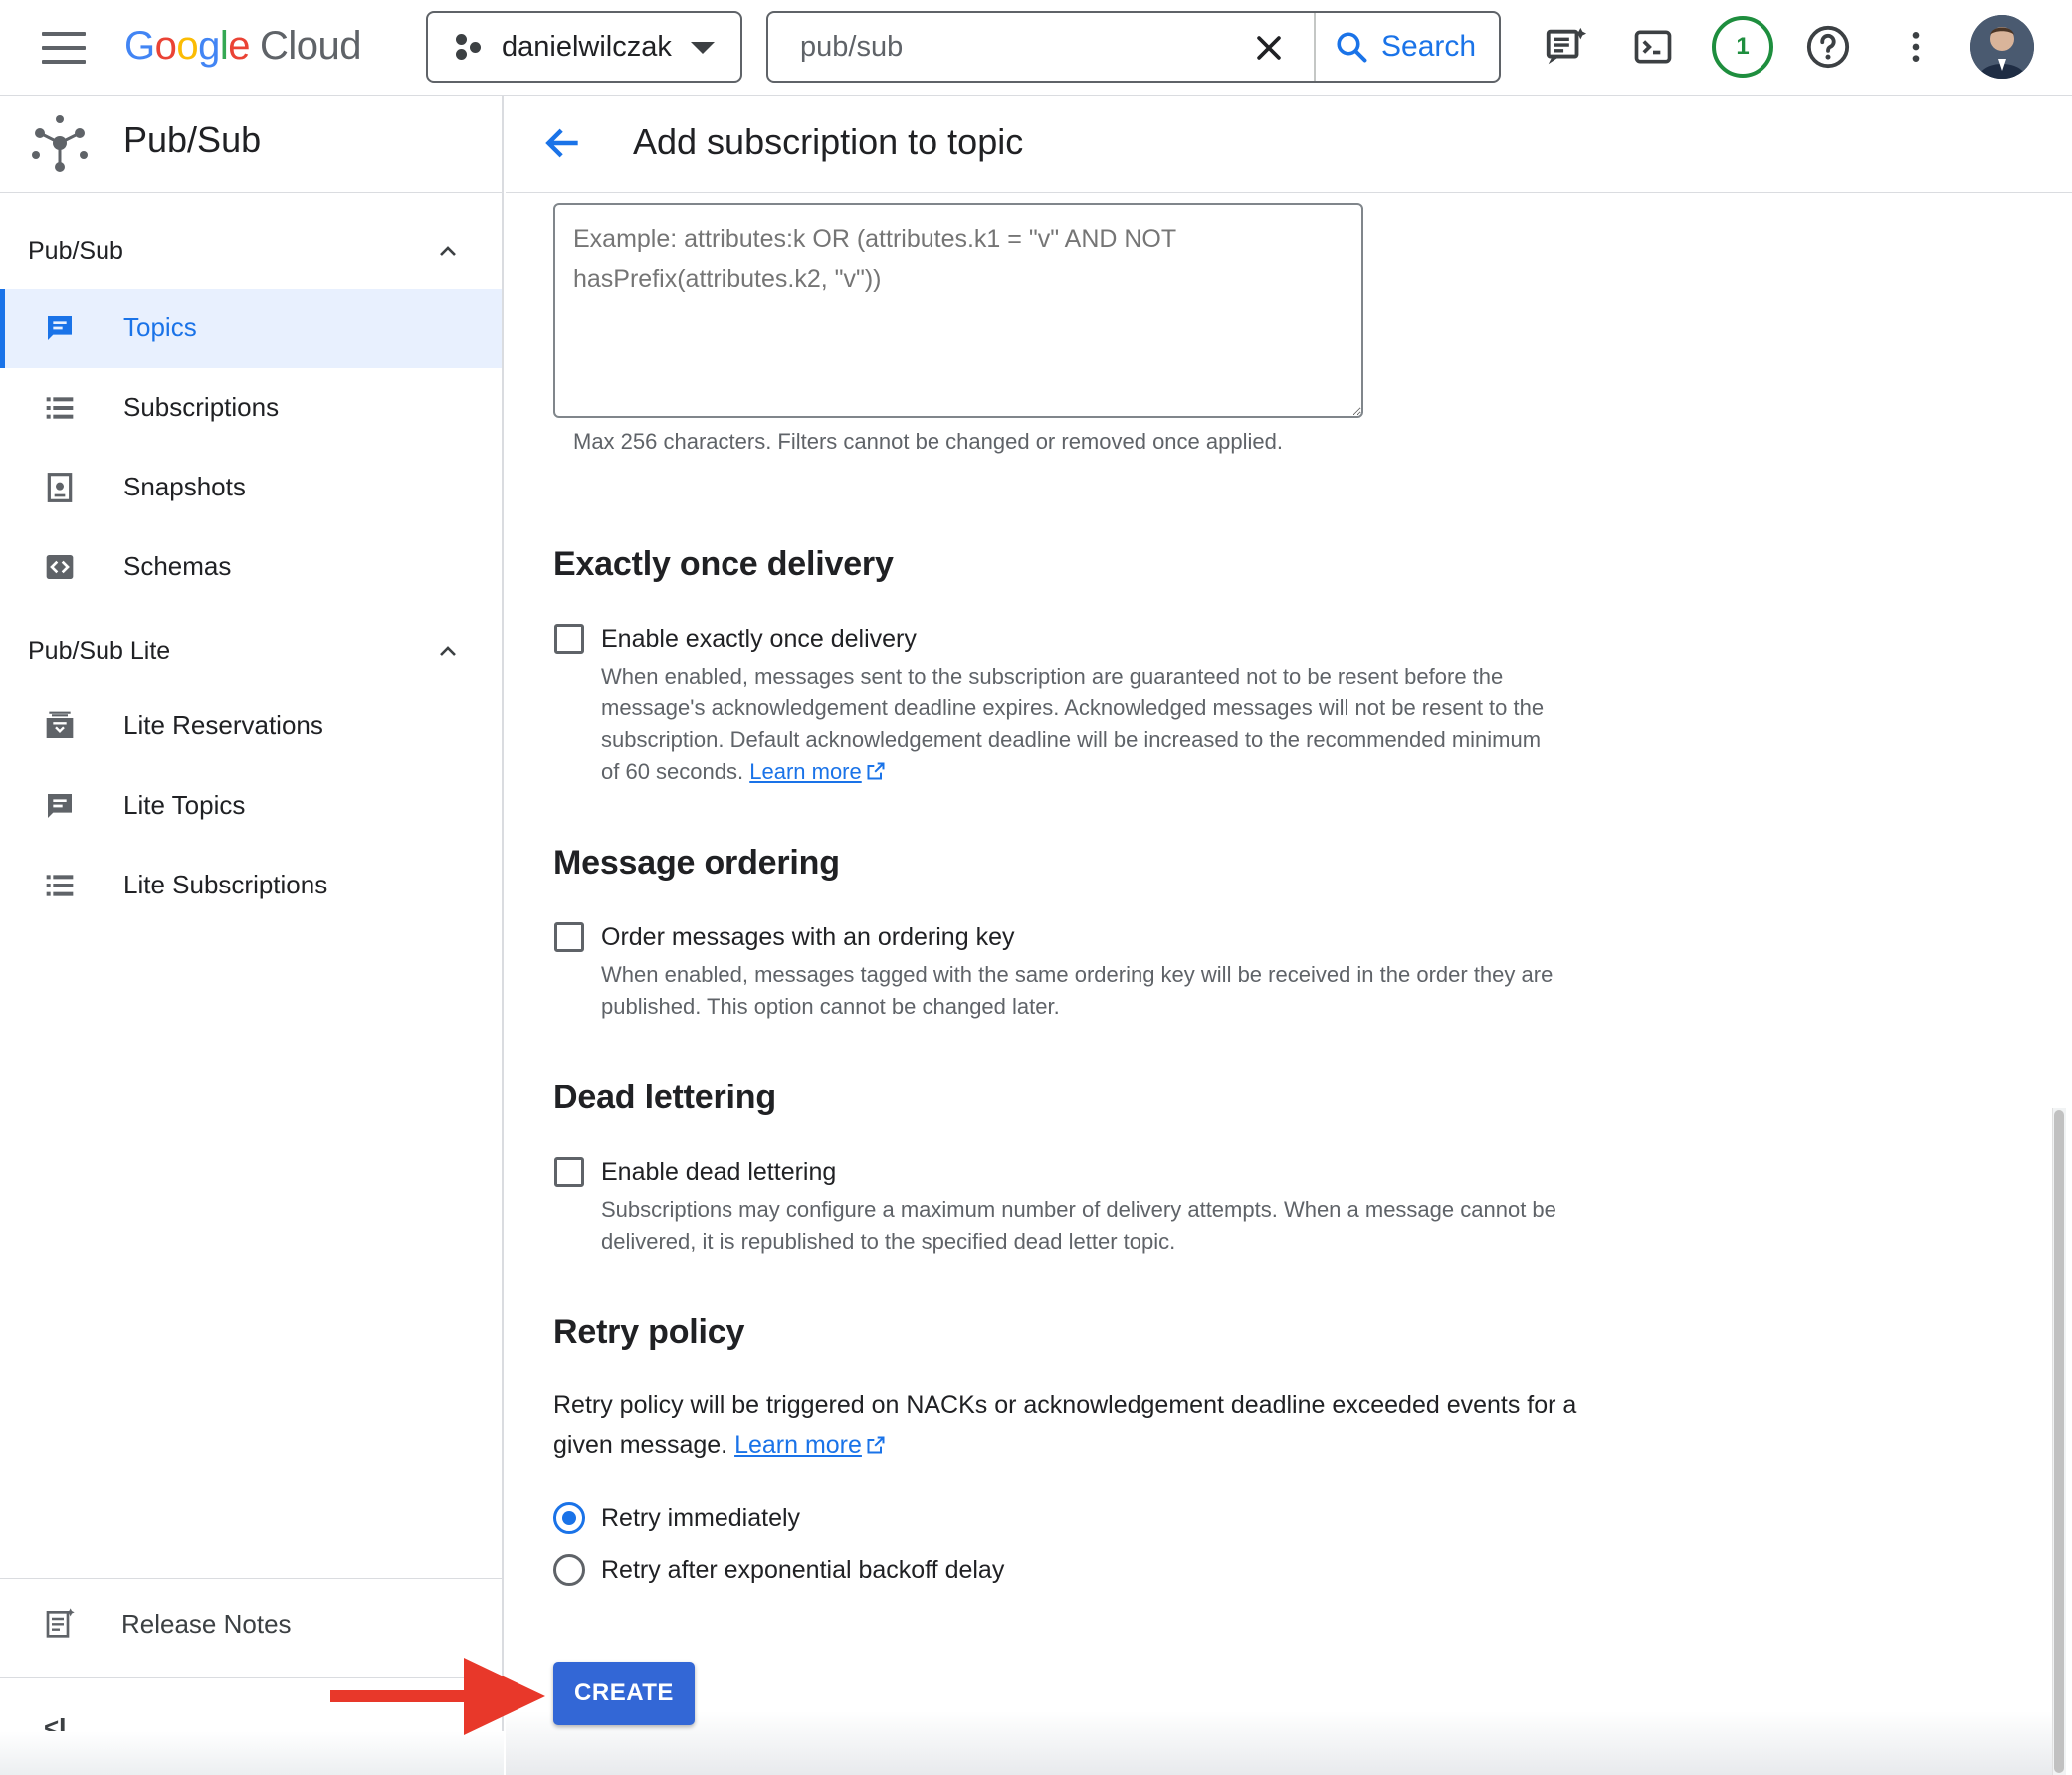  What do you see at coordinates (437, 1696) in the screenshot?
I see `annotation-arrow-icon` at bounding box center [437, 1696].